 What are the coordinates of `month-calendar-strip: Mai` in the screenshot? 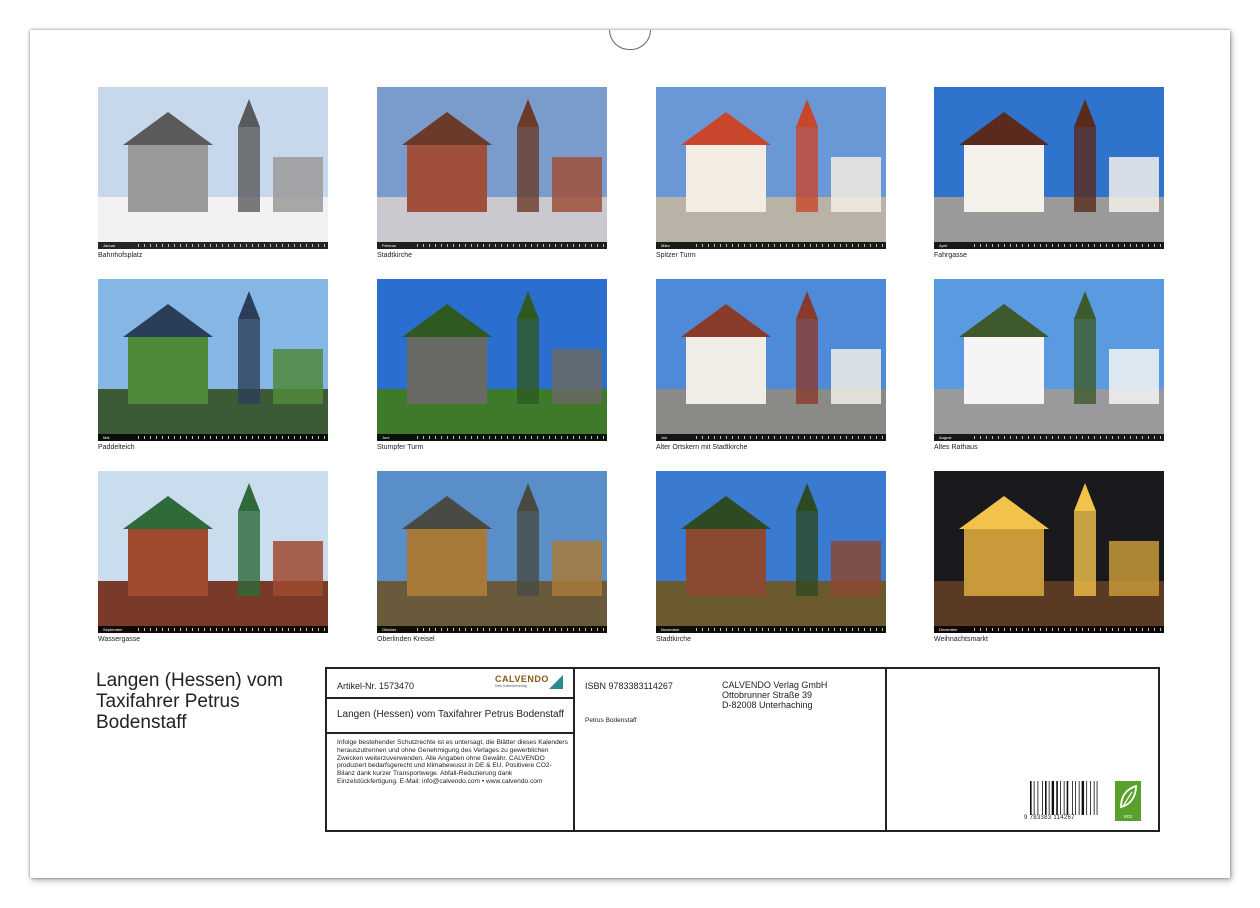 It's located at (213, 437).